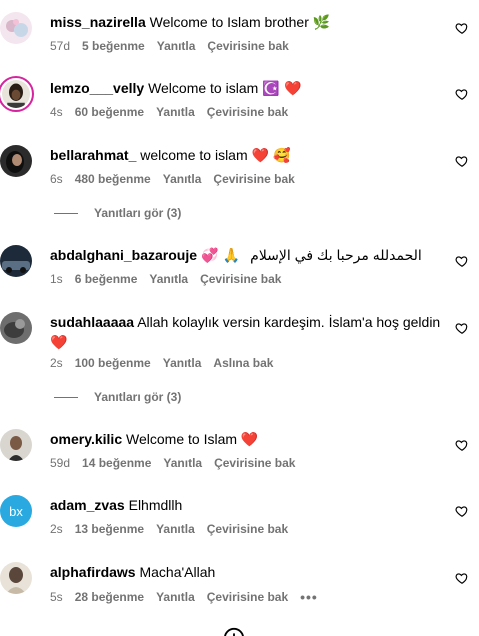 Image resolution: width=479 pixels, height=636 pixels. I want to click on comment-meta: 1s 6 beğenme Yanıtla Çevirisine bak, so click(165, 279).